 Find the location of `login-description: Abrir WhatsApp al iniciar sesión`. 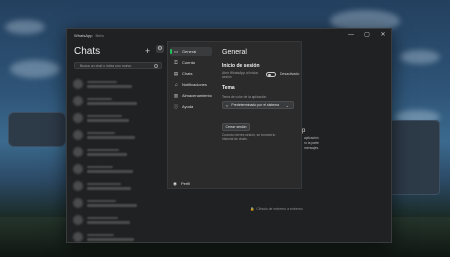

login-description: Abrir WhatsApp al iniciar sesión is located at coordinates (240, 75).